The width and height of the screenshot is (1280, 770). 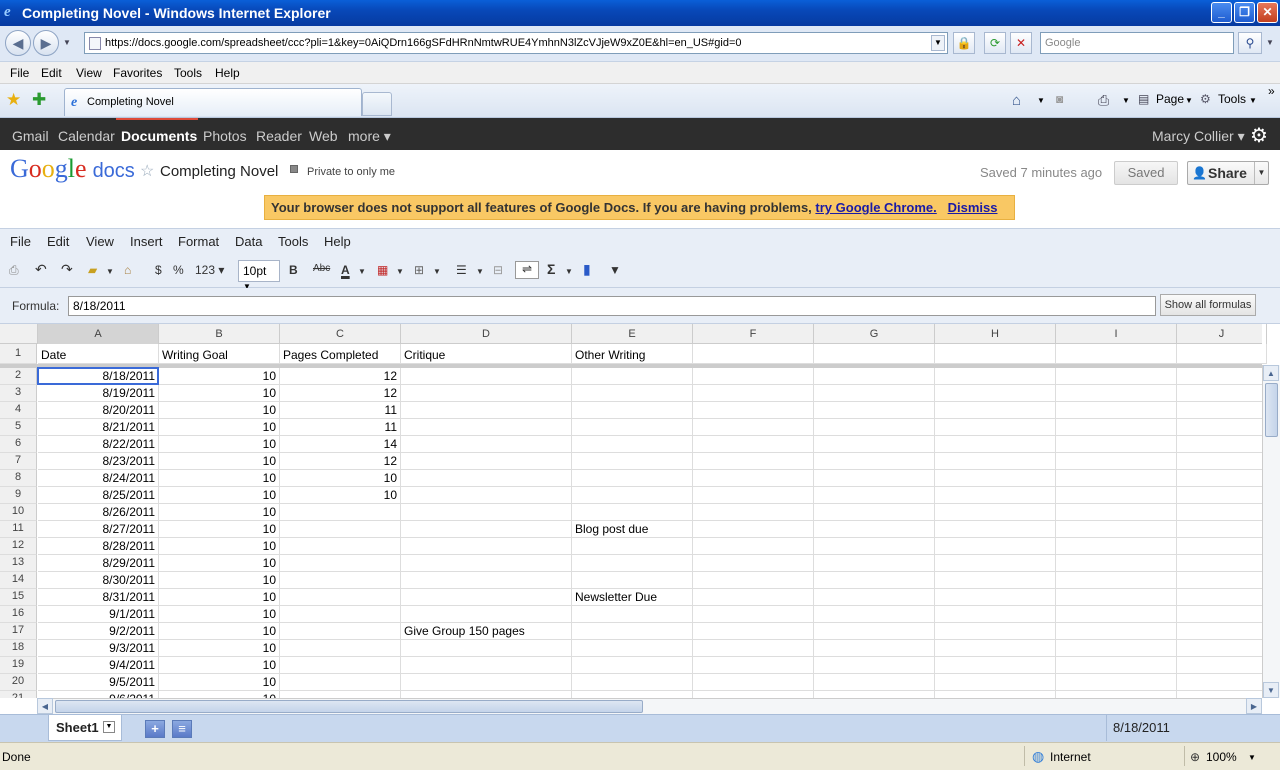 What do you see at coordinates (18, 694) in the screenshot?
I see `row-header: 21` at bounding box center [18, 694].